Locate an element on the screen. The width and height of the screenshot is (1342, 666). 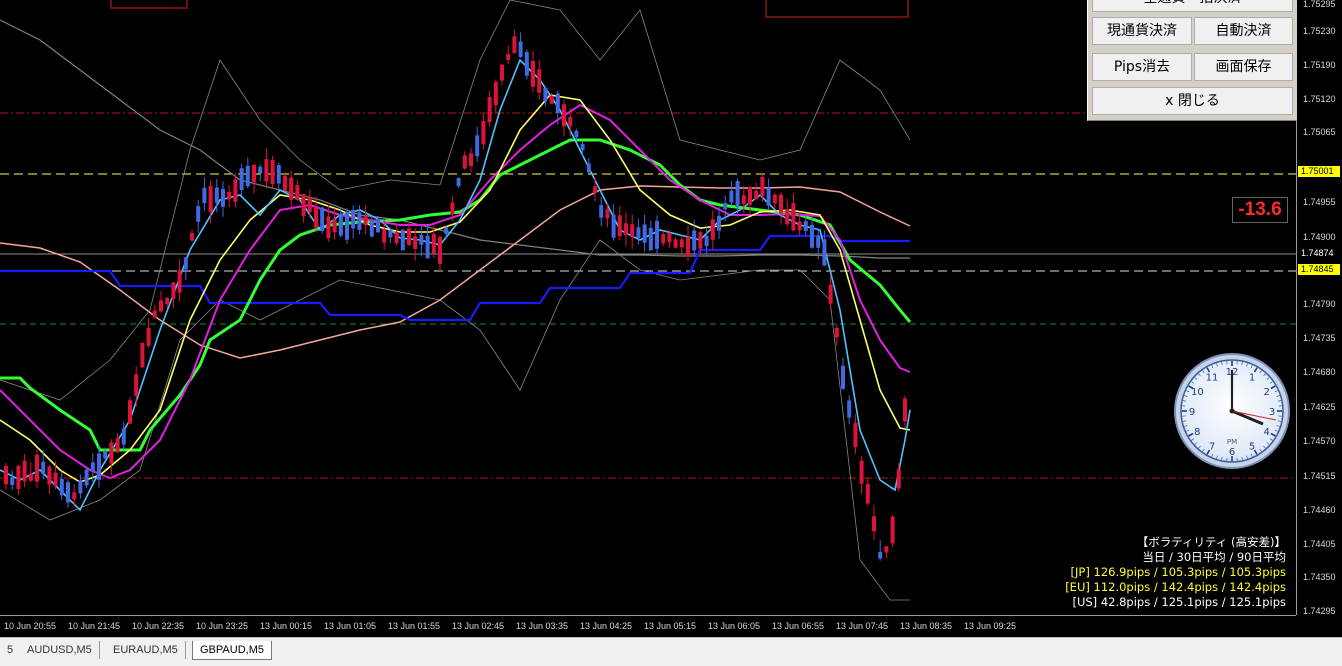
current-price-flag: 1.75001 is located at coordinates (1319, 171).